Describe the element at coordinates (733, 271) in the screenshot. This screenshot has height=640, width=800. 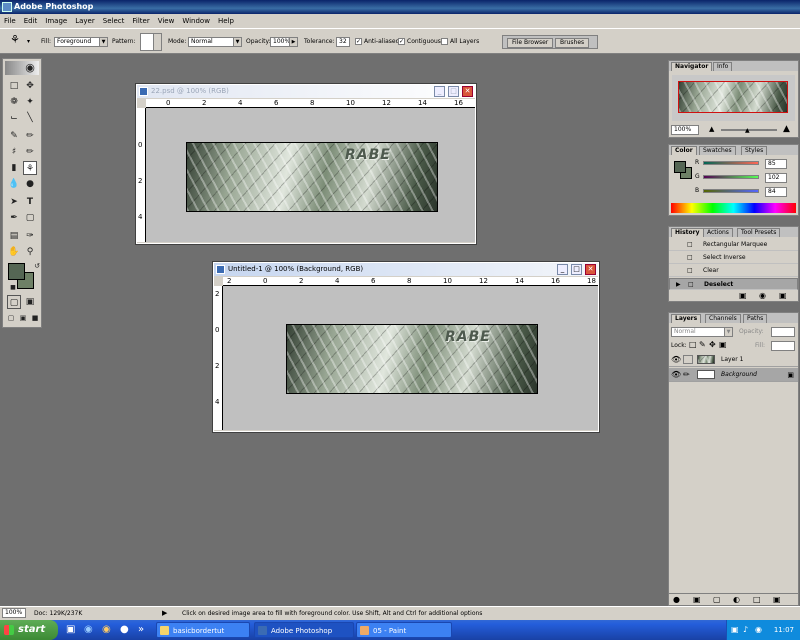
I see `history-item: □ Clear` at that location.